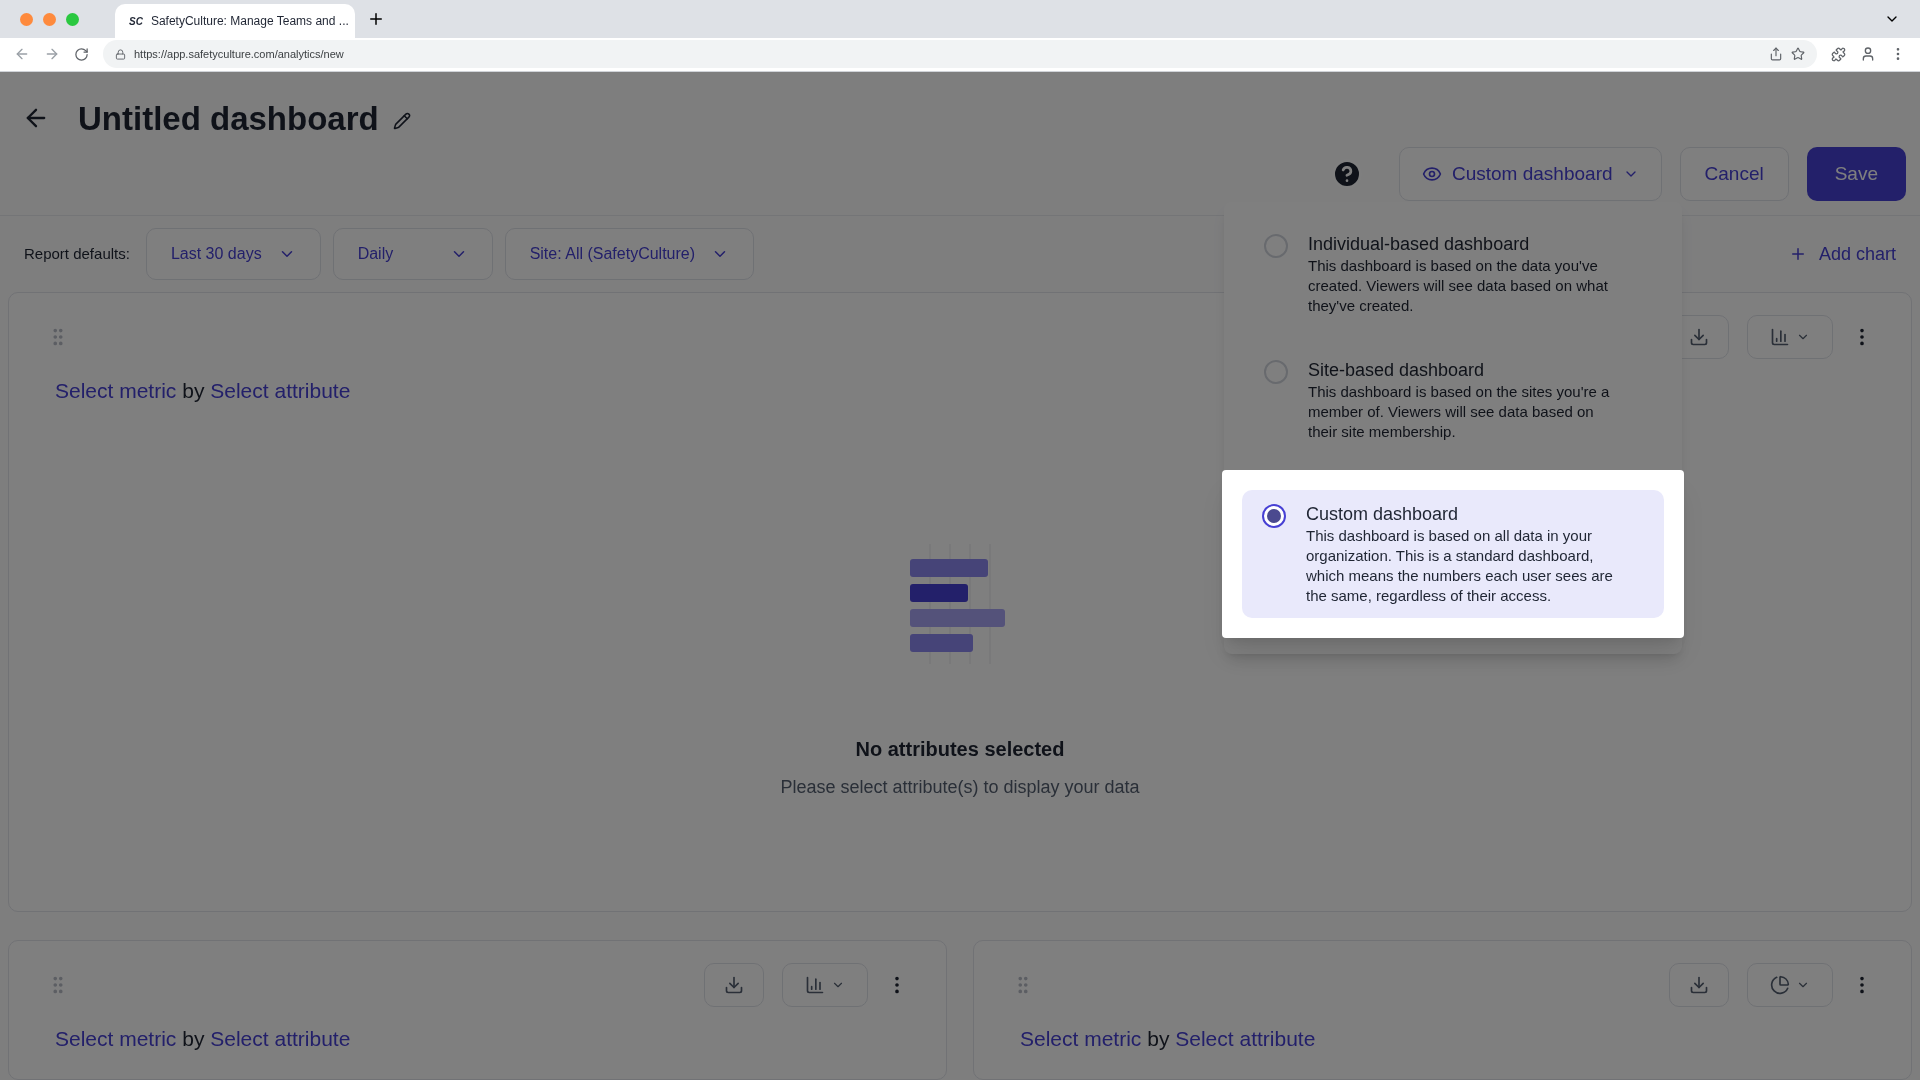 This screenshot has width=1920, height=1080. What do you see at coordinates (1842, 254) in the screenshot?
I see `add-chart-button: Add chart` at bounding box center [1842, 254].